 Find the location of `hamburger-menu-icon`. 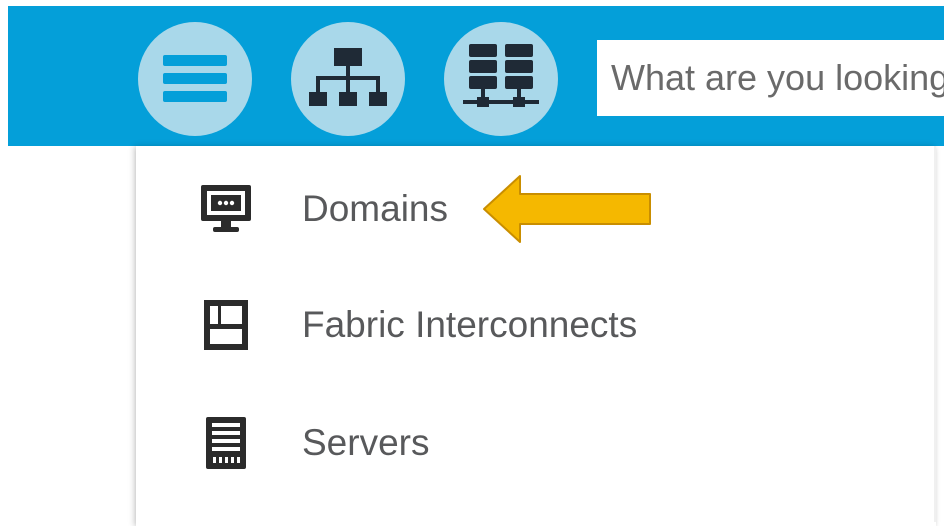

hamburger-menu-icon is located at coordinates (195, 78).